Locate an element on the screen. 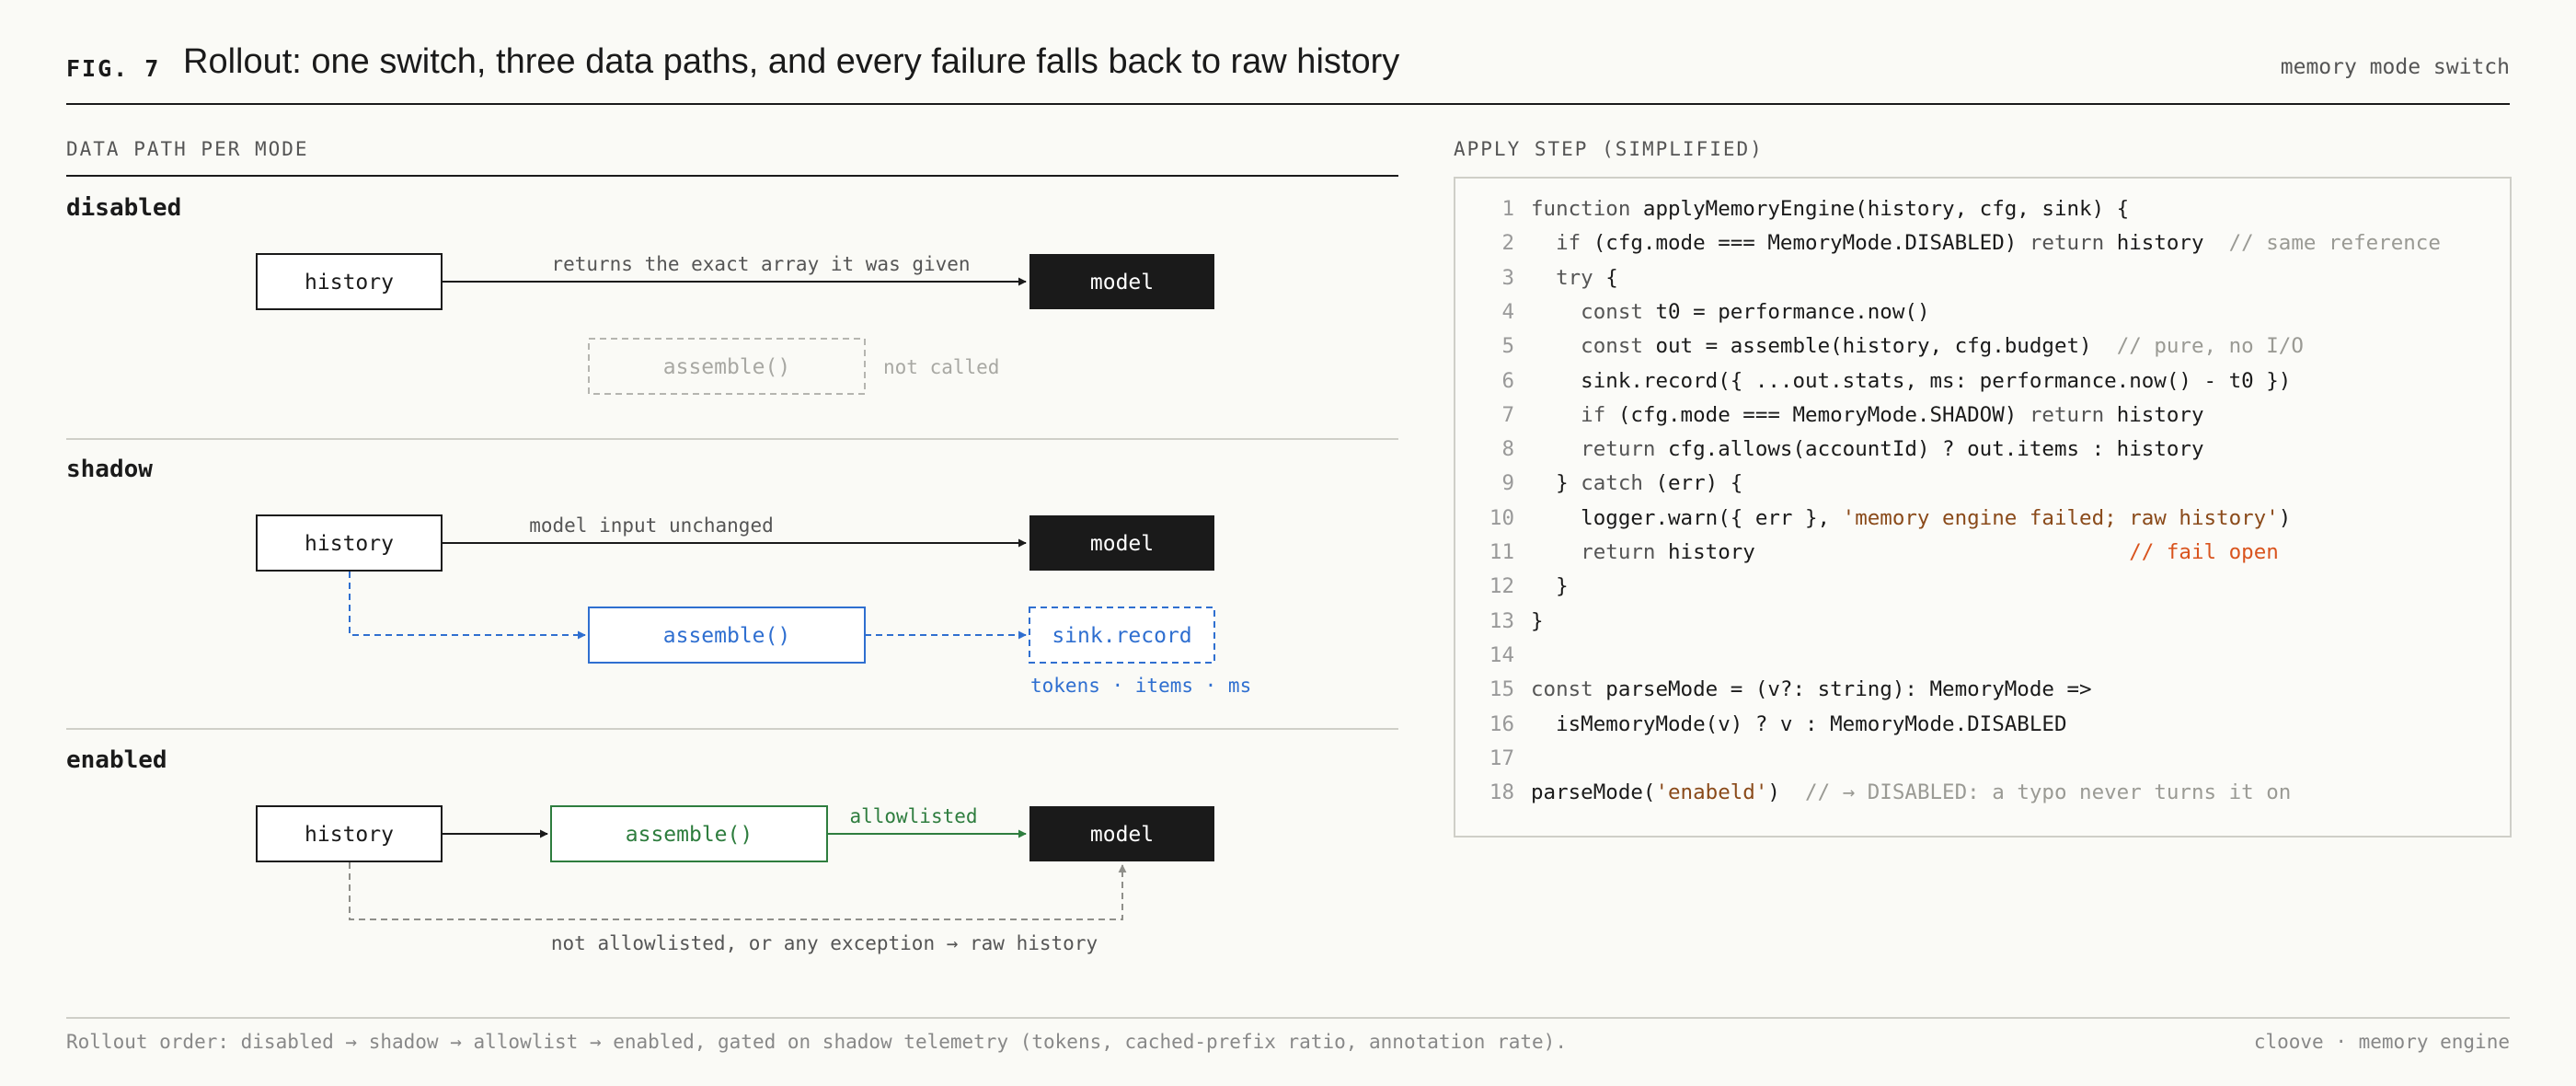  line-number: 3 is located at coordinates (1507, 277).